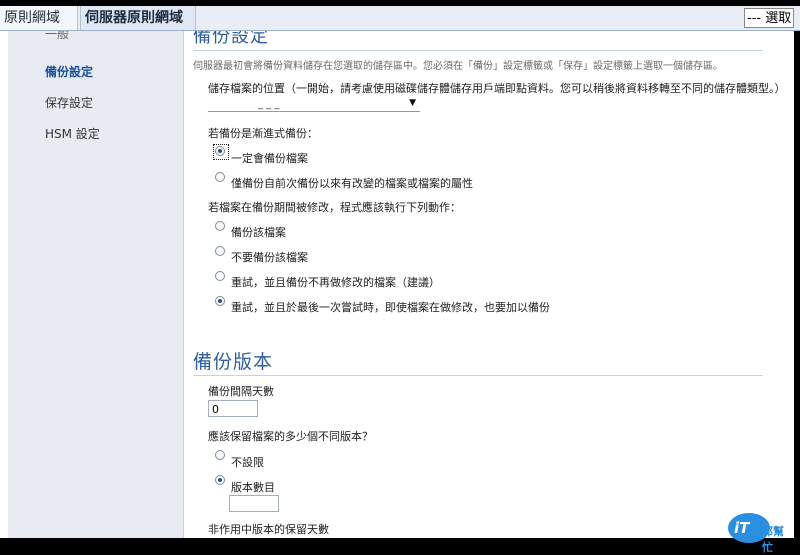  What do you see at coordinates (220, 177) in the screenshot?
I see `radio-changed-only` at bounding box center [220, 177].